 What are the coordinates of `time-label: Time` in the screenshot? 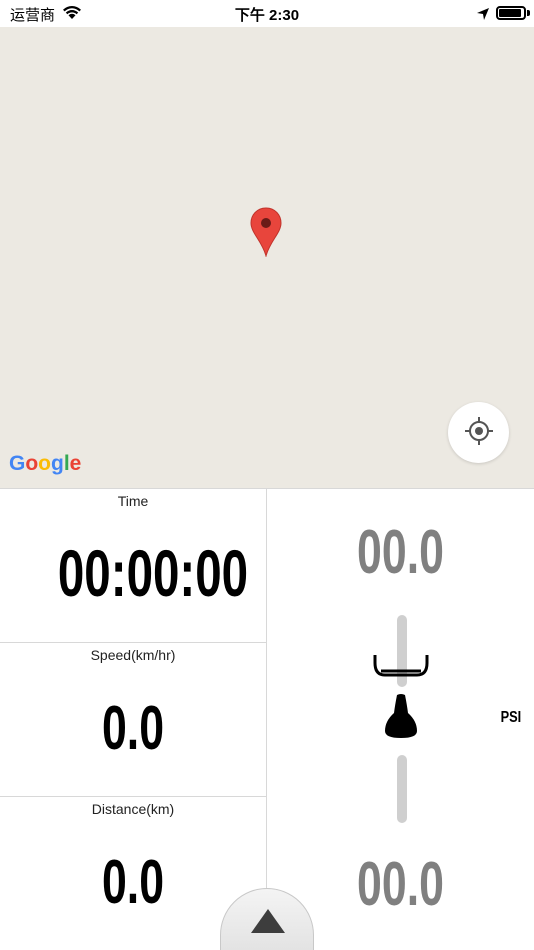 It's located at (133, 501).